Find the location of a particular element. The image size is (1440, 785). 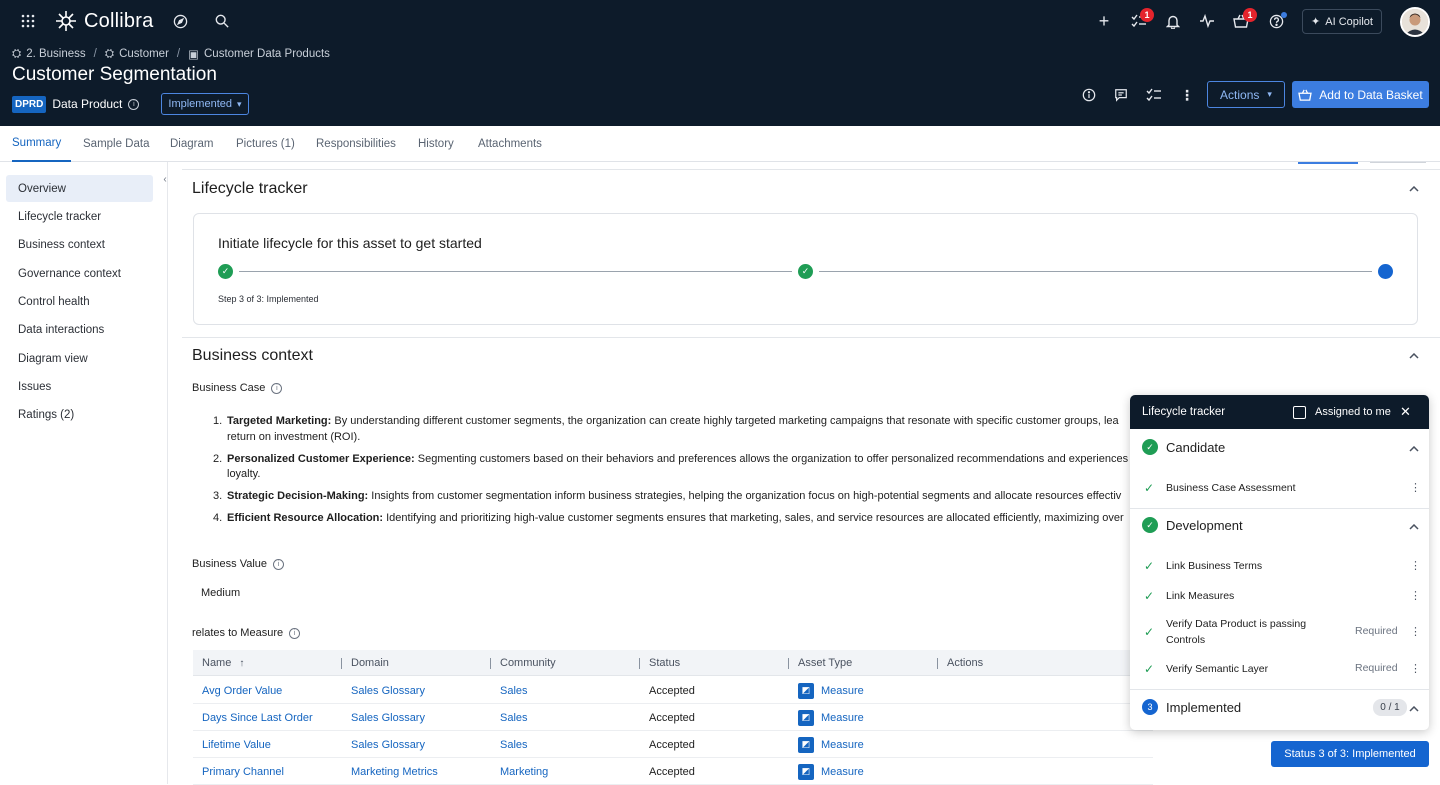

nav-lifecycle-tracker: Lifecycle tracker is located at coordinates (79, 216).